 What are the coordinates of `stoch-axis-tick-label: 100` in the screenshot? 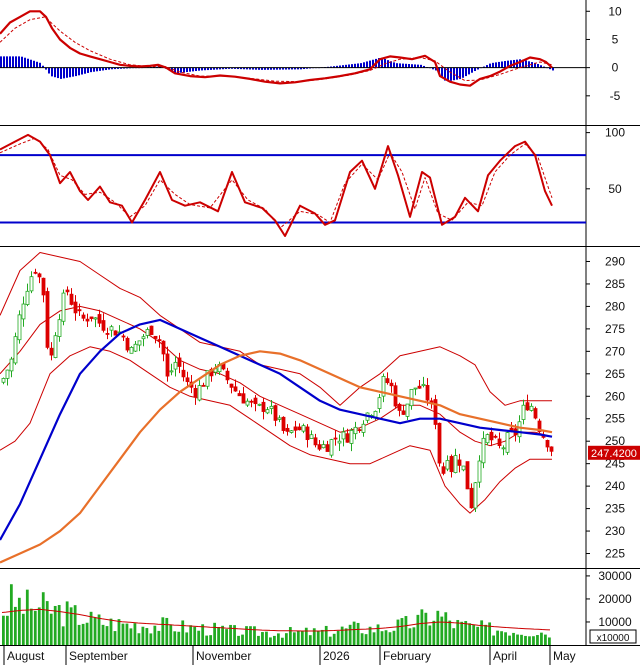 It's located at (615, 133).